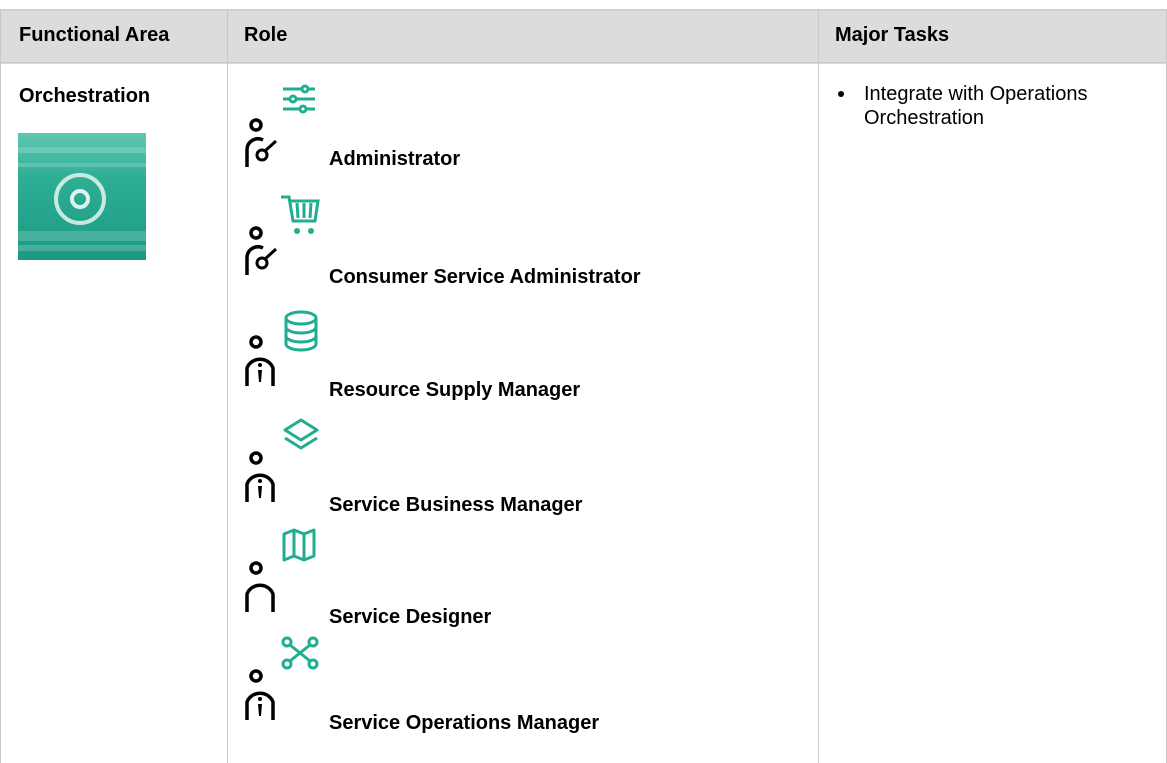 This screenshot has height=763, width=1167. What do you see at coordinates (0, 386) in the screenshot?
I see `column-border-left` at bounding box center [0, 386].